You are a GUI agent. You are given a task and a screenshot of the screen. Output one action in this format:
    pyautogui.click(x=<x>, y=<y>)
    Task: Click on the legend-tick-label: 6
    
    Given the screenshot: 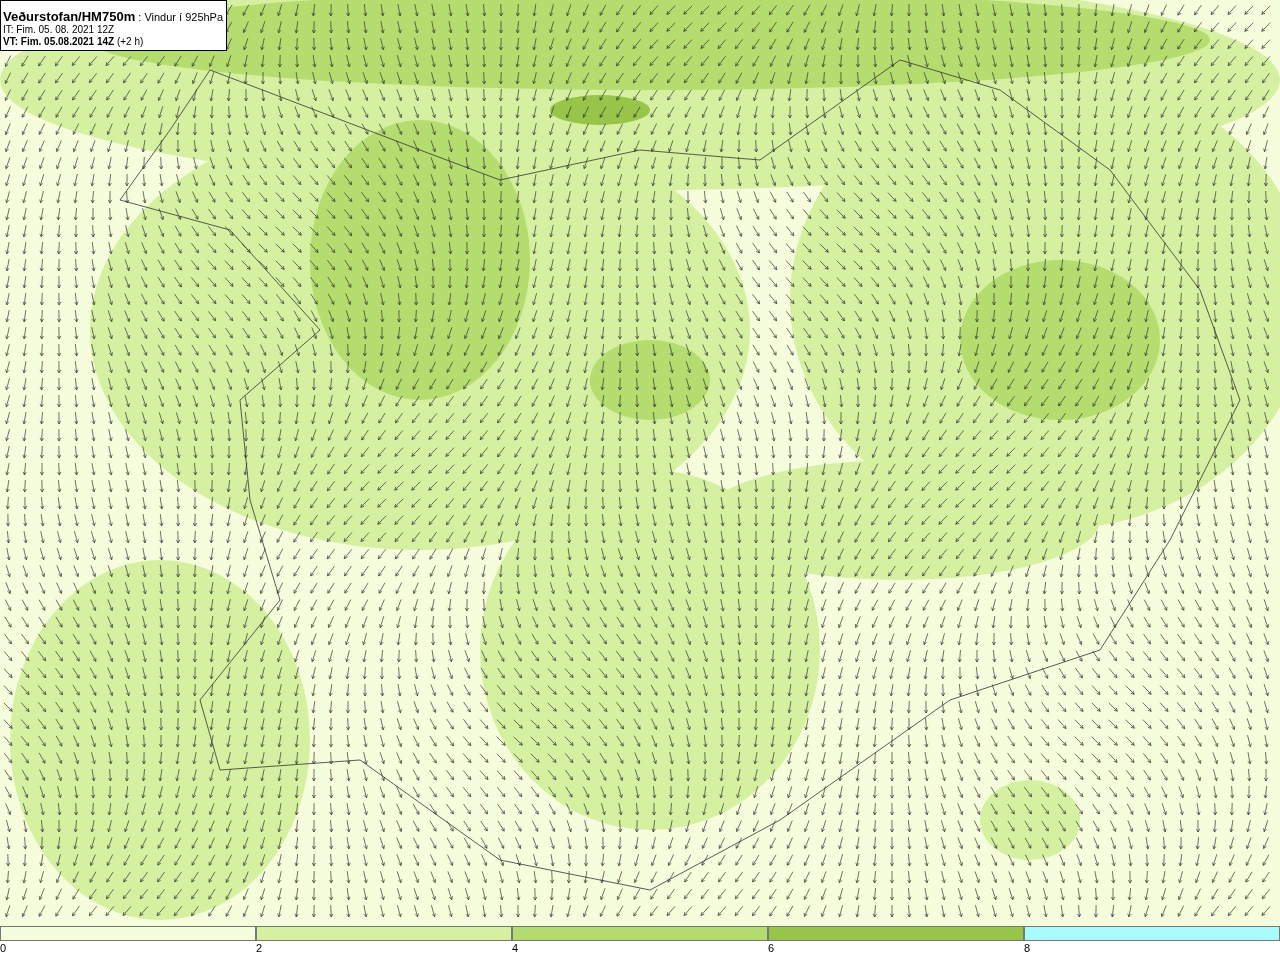 What is the action you would take?
    pyautogui.click(x=771, y=948)
    